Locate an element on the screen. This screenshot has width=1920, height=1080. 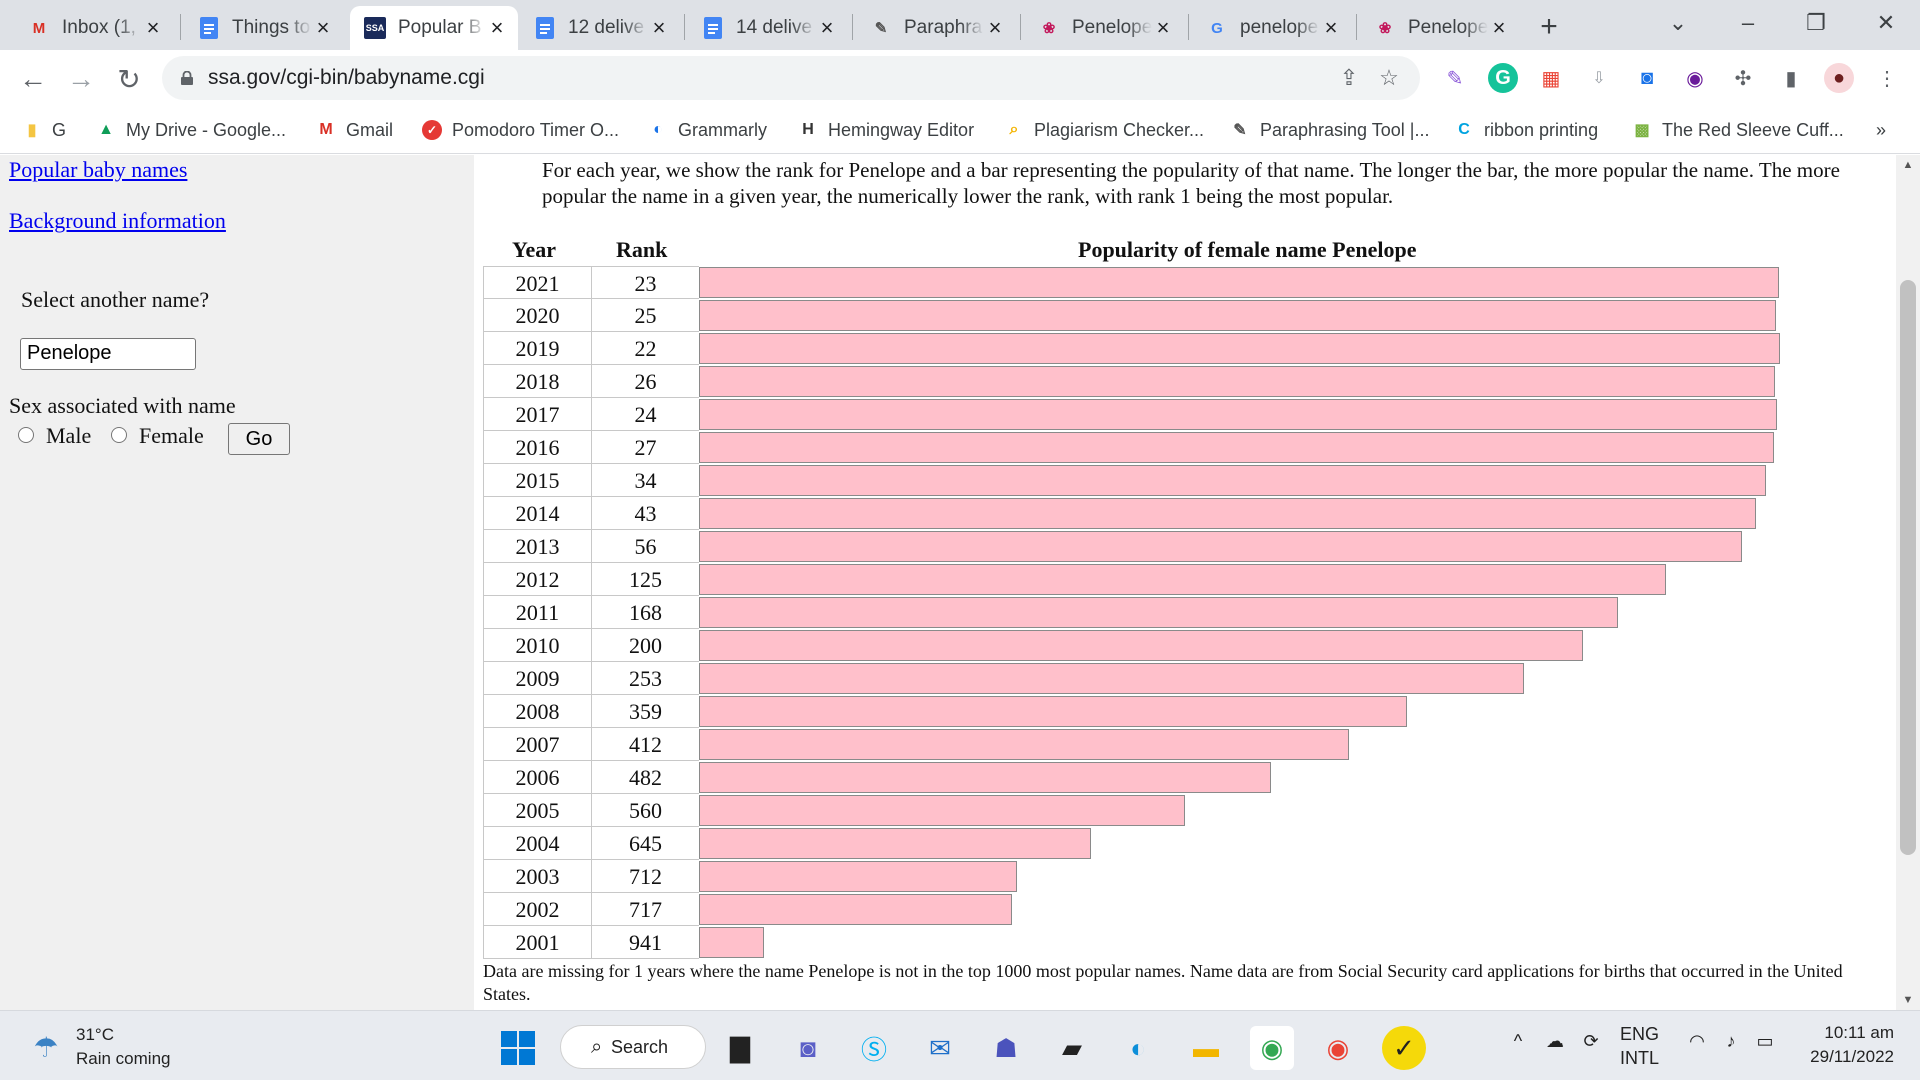
bookmark-gmail: M Gmail is located at coordinates (354, 130).